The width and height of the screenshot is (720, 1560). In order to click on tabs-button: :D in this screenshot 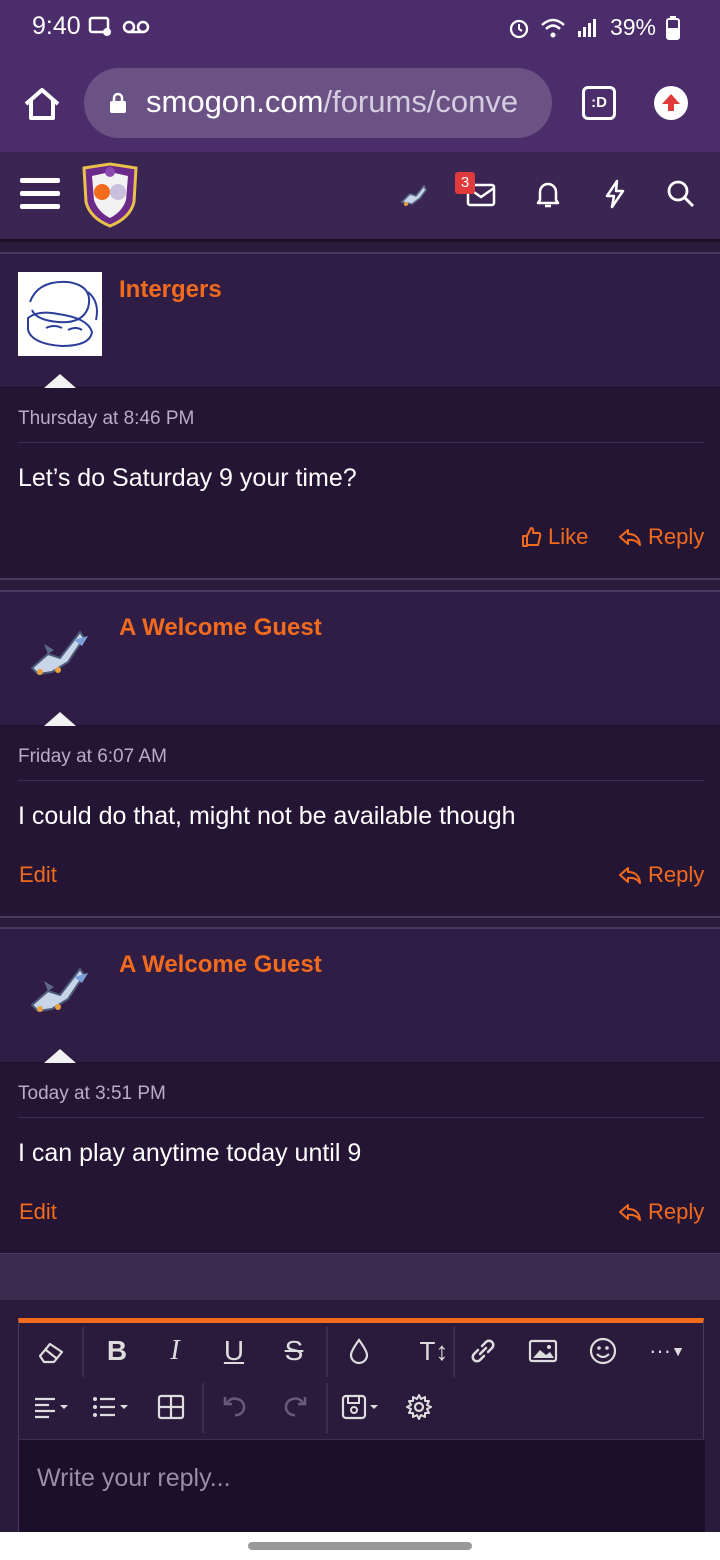, I will do `click(599, 103)`.